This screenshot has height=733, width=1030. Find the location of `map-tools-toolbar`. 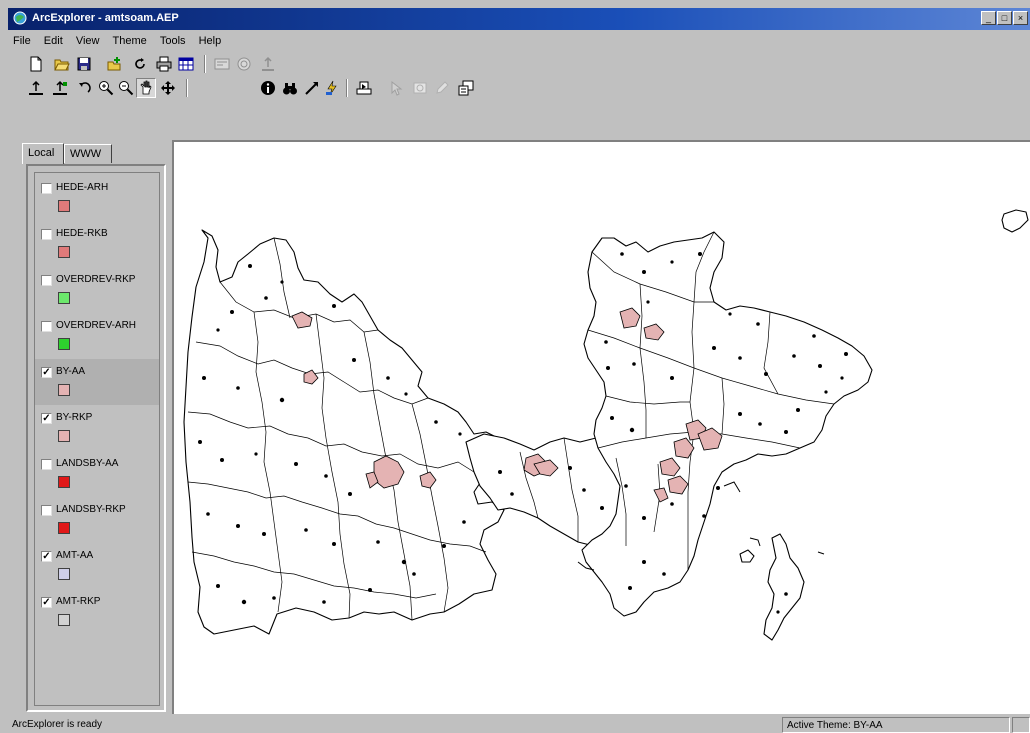

map-tools-toolbar is located at coordinates (519, 88).